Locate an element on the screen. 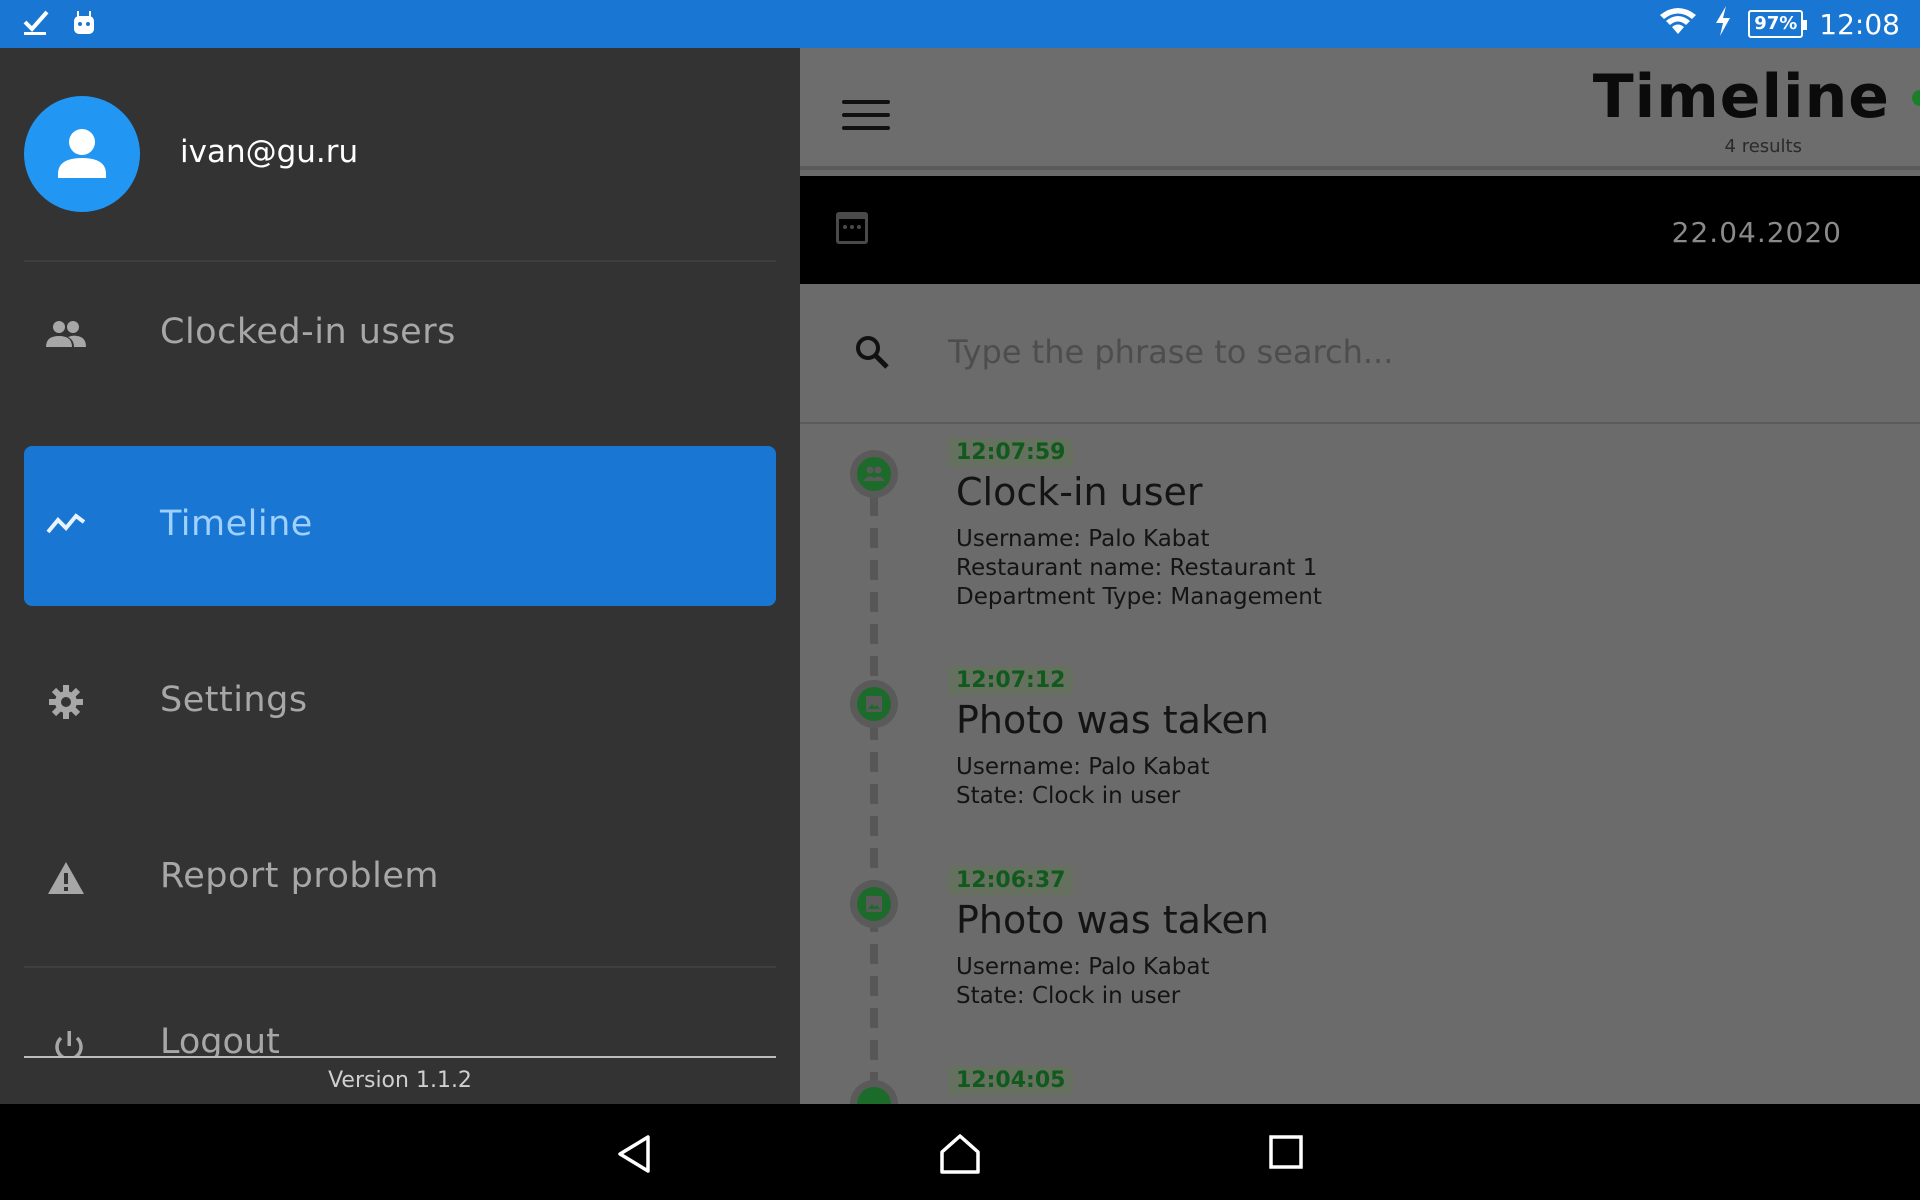  gear-icon is located at coordinates (66, 702).